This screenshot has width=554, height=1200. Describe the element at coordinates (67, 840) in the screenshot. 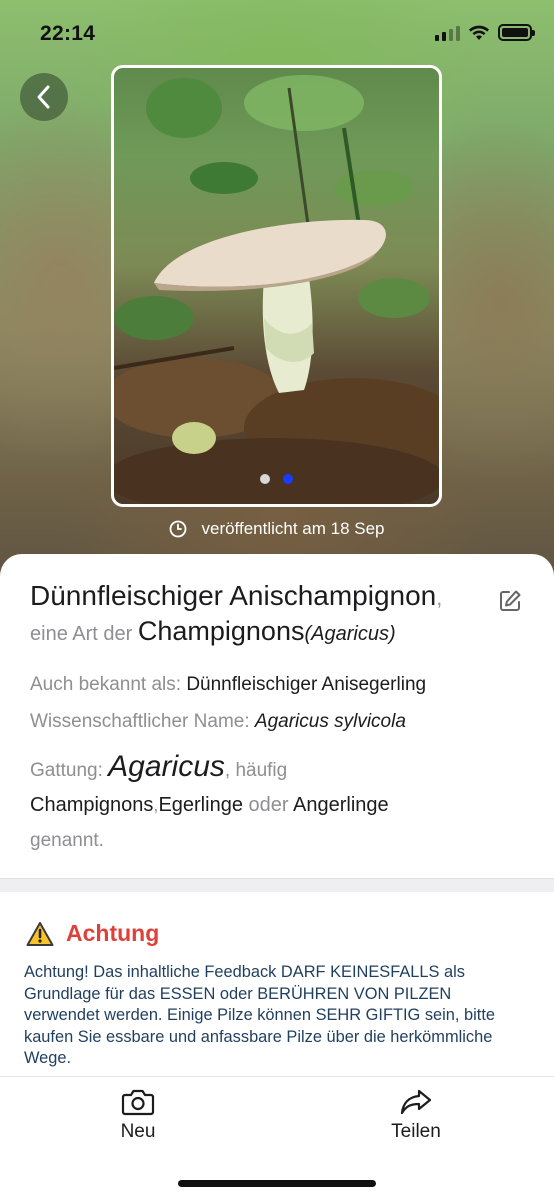

I see `called-text: genannt.` at that location.